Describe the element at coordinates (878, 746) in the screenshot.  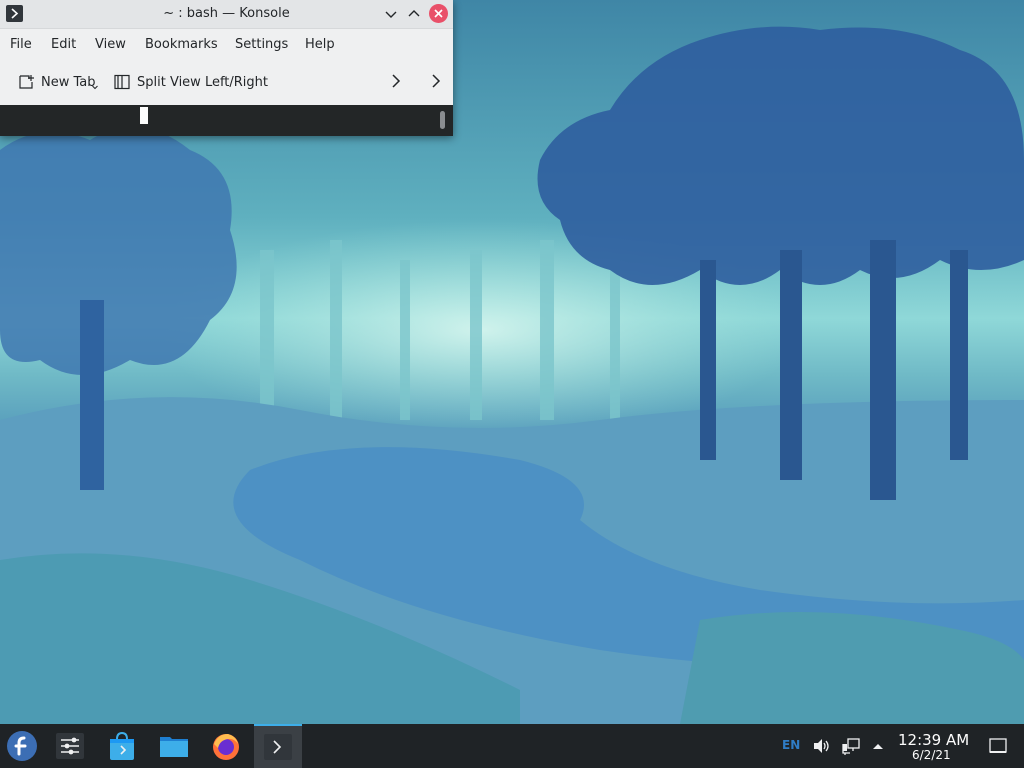
I see `tray-expand-arrow-icon` at that location.